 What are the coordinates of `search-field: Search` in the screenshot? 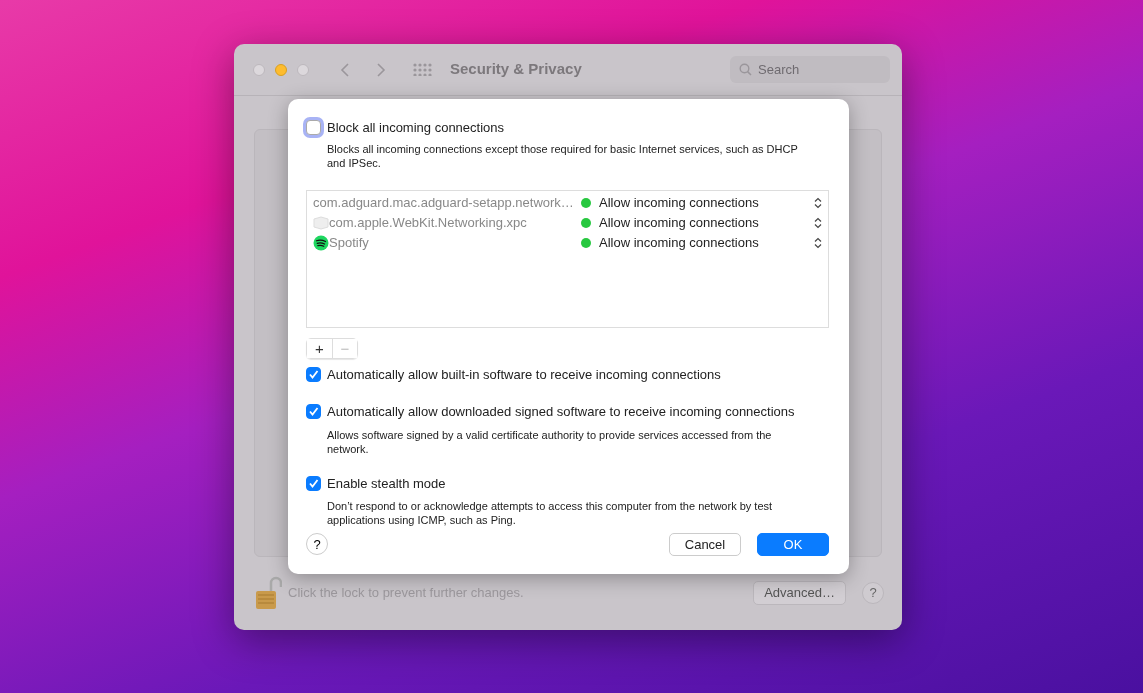 It's located at (810, 69).